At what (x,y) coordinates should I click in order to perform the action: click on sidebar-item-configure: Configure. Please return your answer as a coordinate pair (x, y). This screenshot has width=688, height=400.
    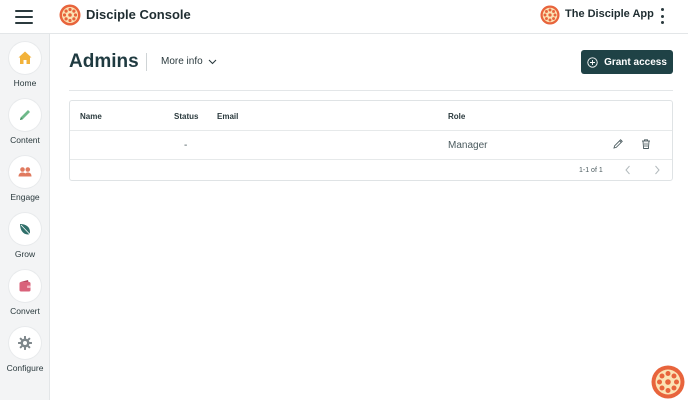
    Looking at the image, I should click on (25, 354).